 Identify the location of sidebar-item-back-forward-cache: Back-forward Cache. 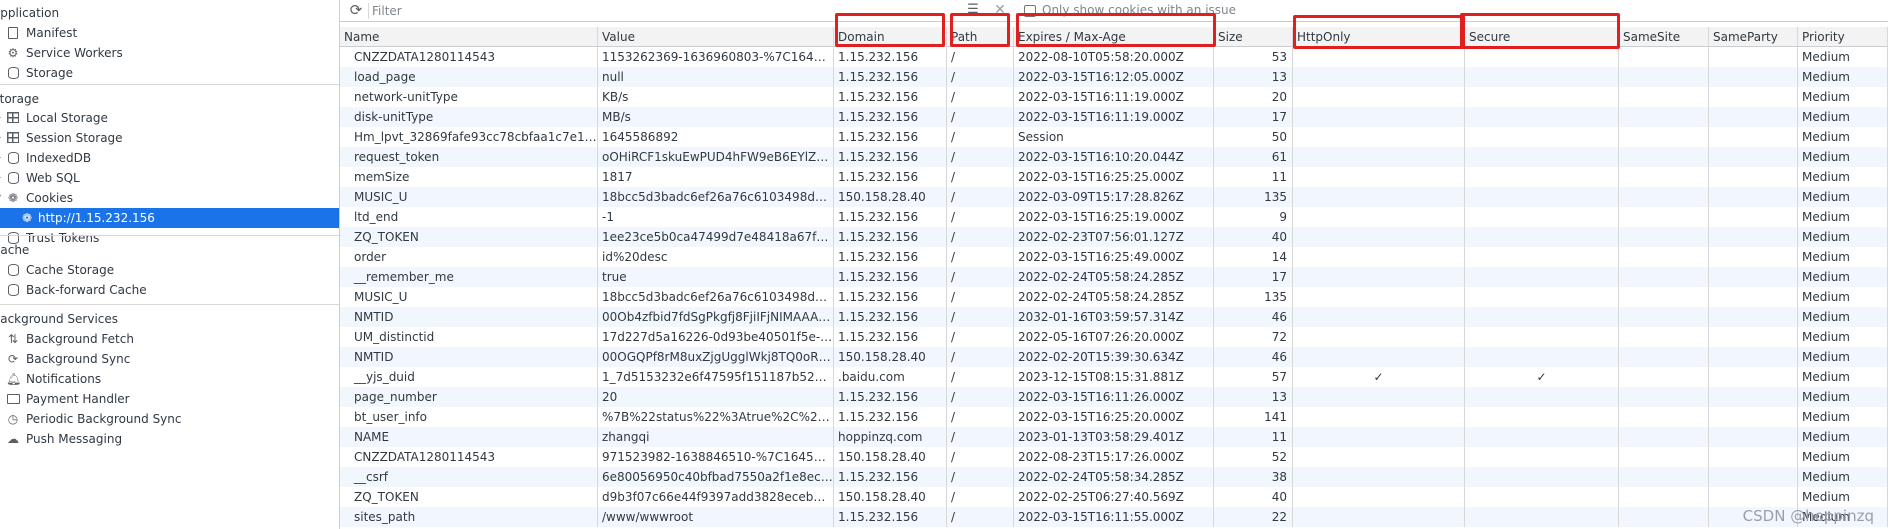
(169, 290).